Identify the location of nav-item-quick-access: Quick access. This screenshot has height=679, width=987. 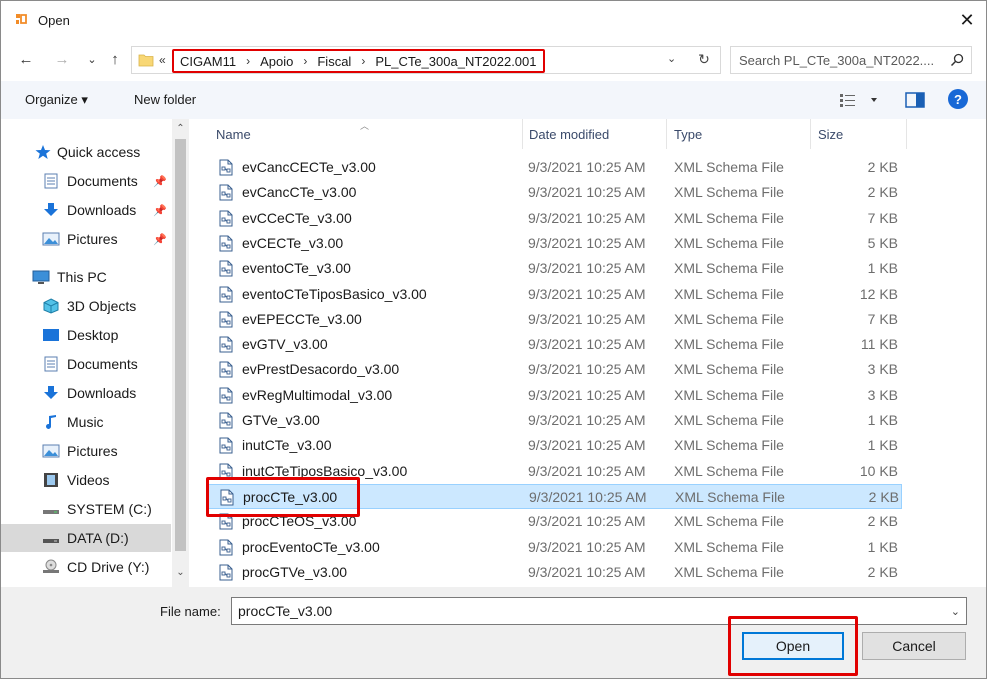
(86, 152).